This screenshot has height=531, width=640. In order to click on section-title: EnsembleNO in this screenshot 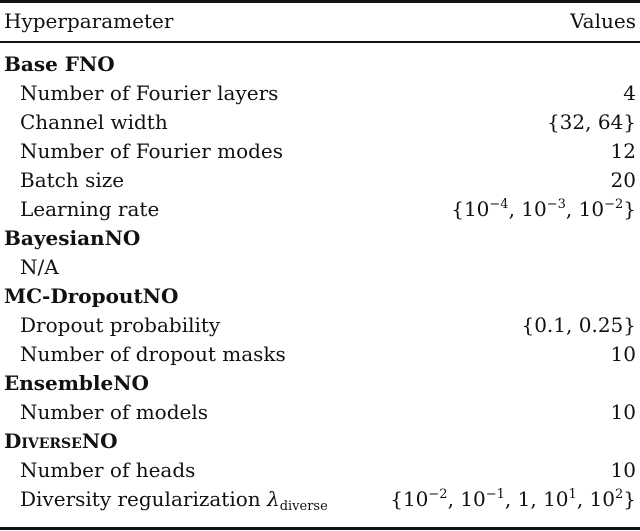, I will do `click(76, 383)`.